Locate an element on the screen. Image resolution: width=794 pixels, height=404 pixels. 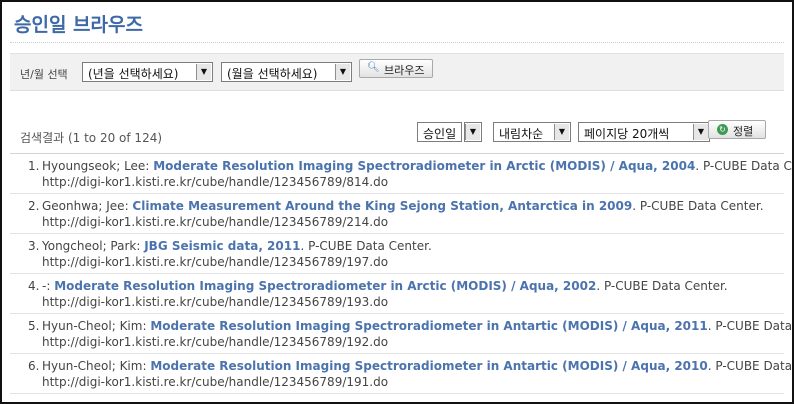
item-number: 6. is located at coordinates (34, 366).